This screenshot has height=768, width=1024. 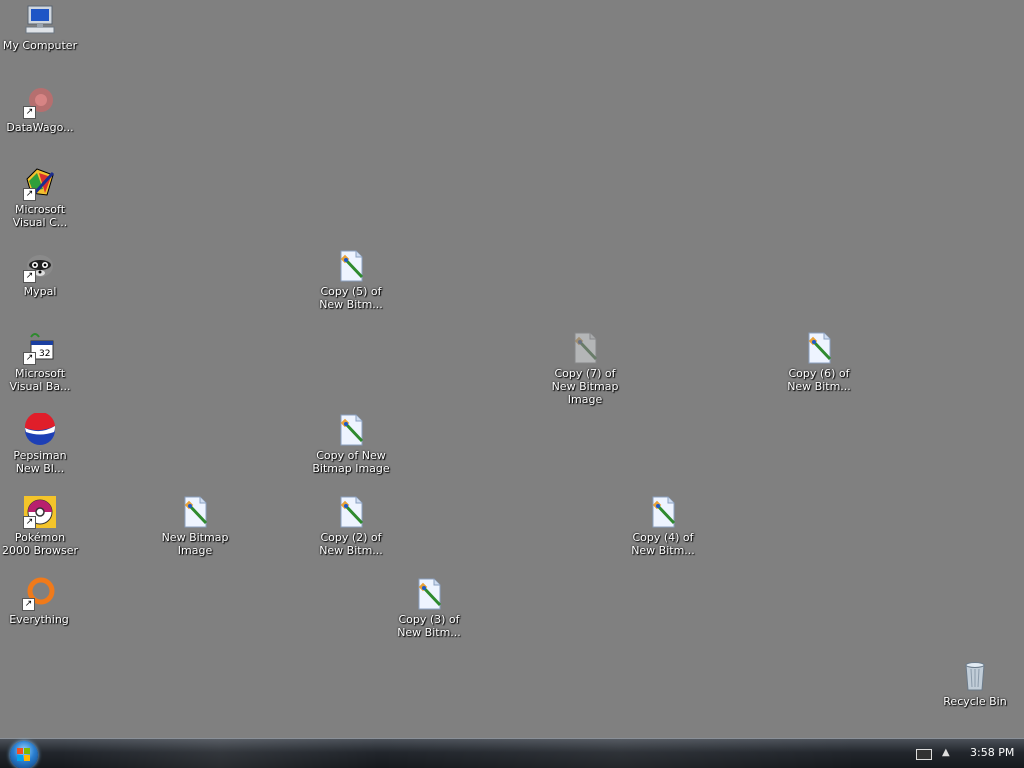 What do you see at coordinates (964, 753) in the screenshot?
I see `system-tray: ▲ 3:58 PM` at bounding box center [964, 753].